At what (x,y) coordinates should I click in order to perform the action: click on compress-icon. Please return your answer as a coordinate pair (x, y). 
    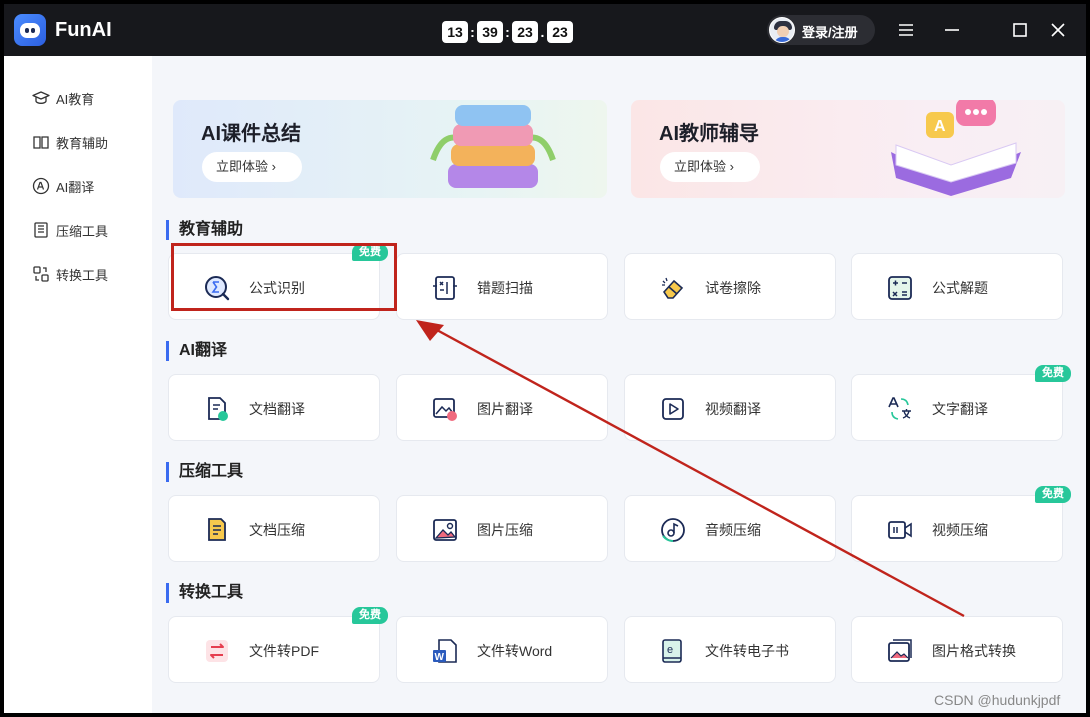
    Looking at the image, I should click on (41, 230).